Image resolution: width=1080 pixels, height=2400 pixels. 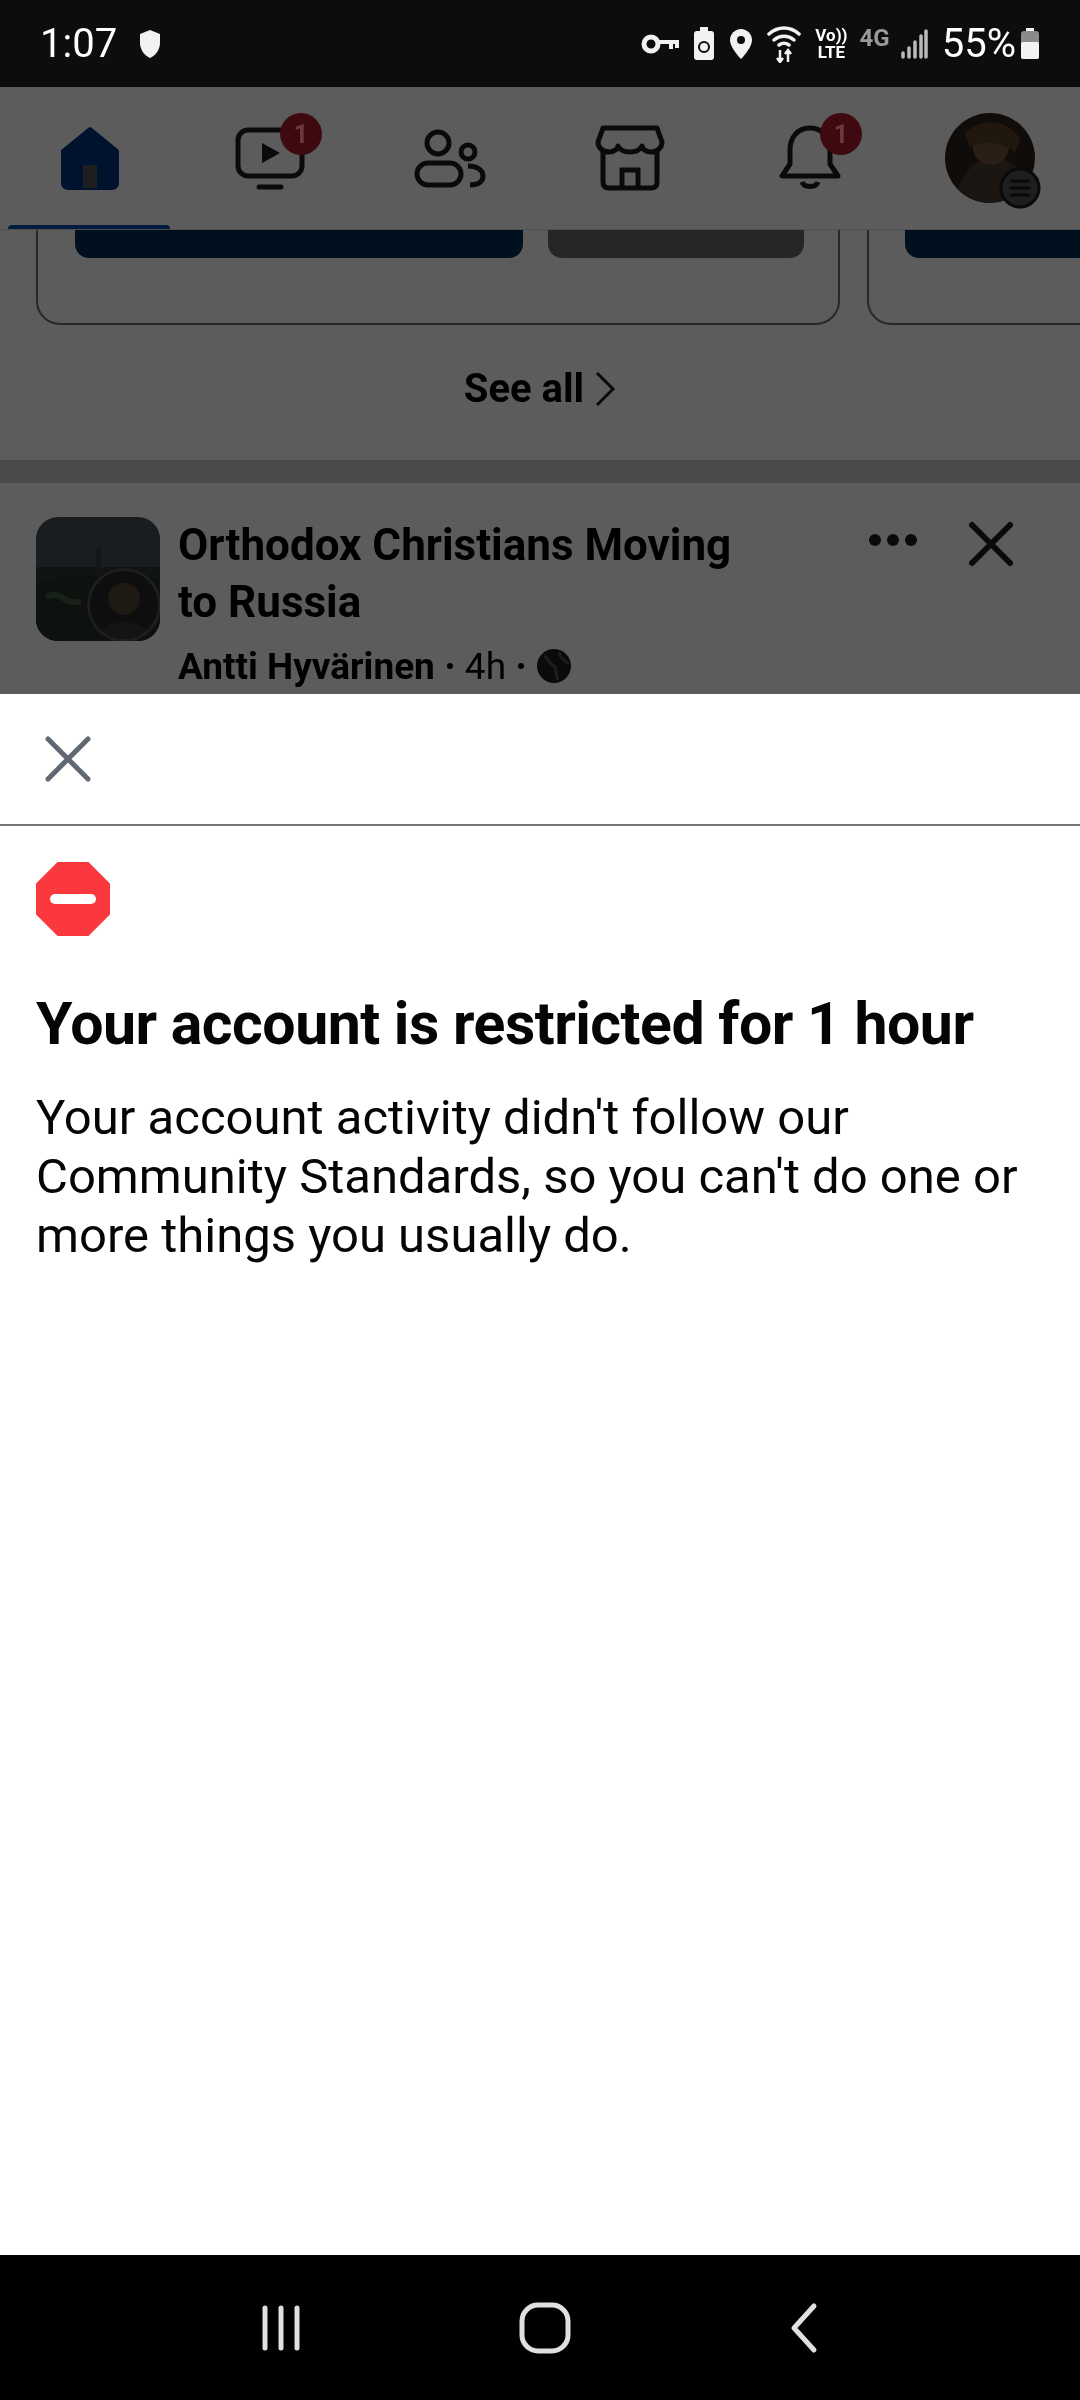 I want to click on volte-label: LTE, so click(x=831, y=52).